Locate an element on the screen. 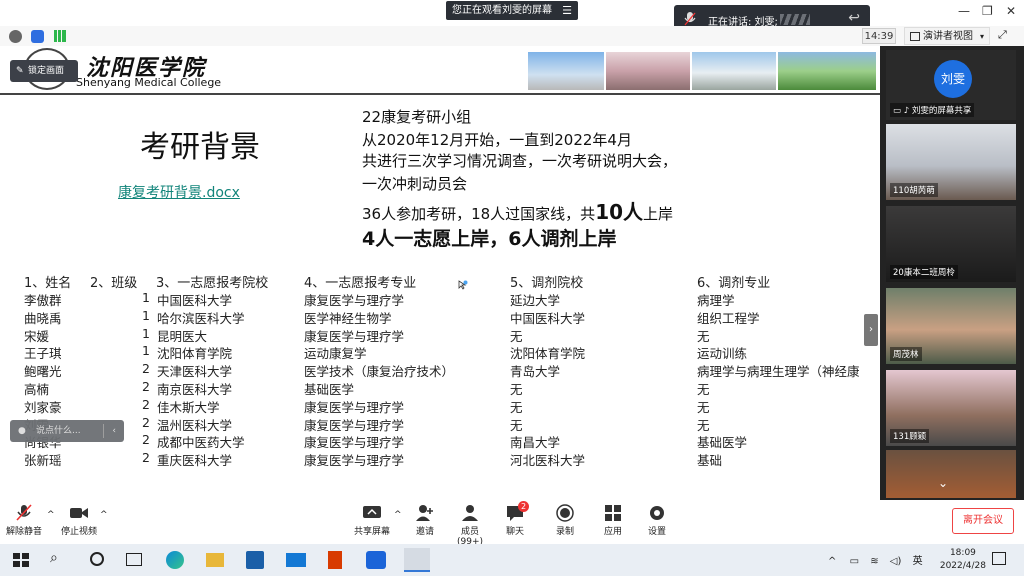 The height and width of the screenshot is (576, 1024). chevron-down-icon: ⌄ is located at coordinates (943, 483).